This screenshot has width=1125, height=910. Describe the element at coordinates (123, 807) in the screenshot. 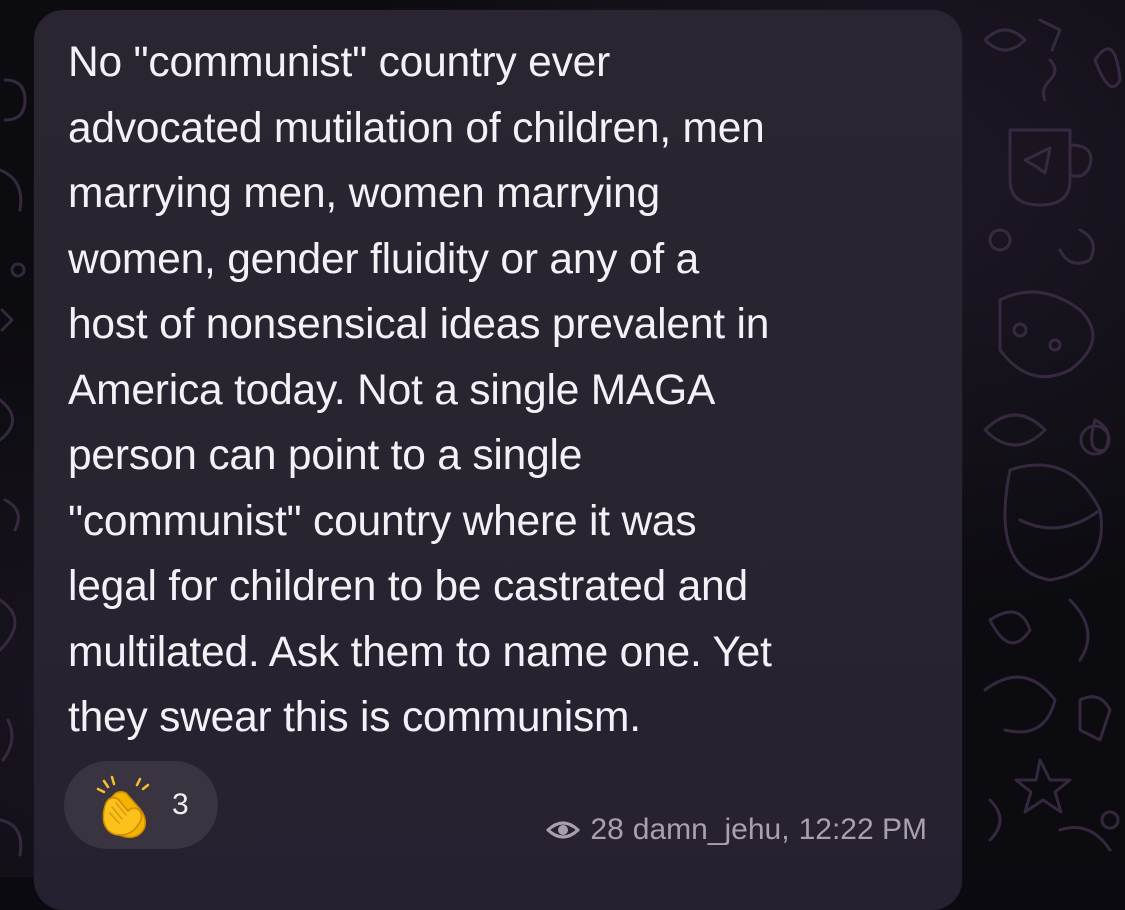

I see `clapping-hands-icon` at that location.